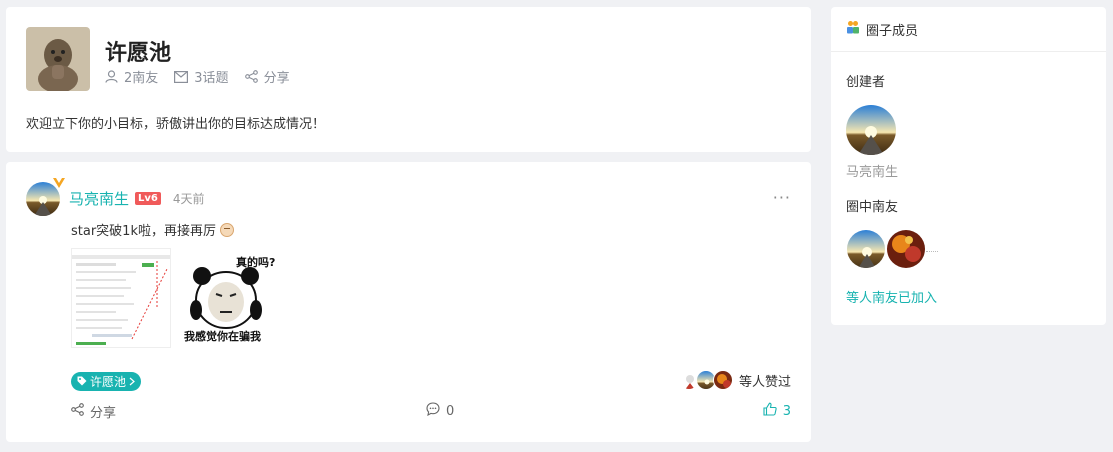  What do you see at coordinates (138, 53) in the screenshot?
I see `circle-title: 许愿池` at bounding box center [138, 53].